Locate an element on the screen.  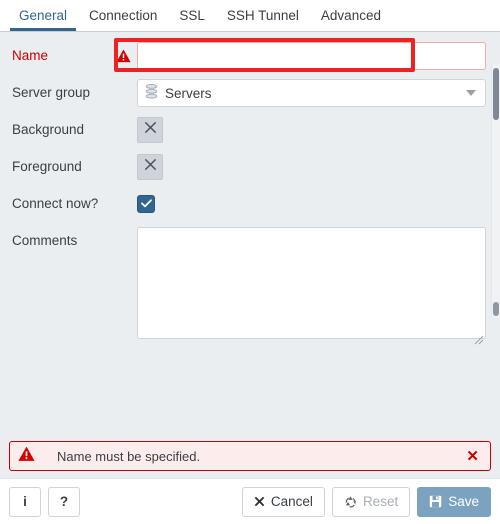
foreground-label: Foreground is located at coordinates (47, 166).